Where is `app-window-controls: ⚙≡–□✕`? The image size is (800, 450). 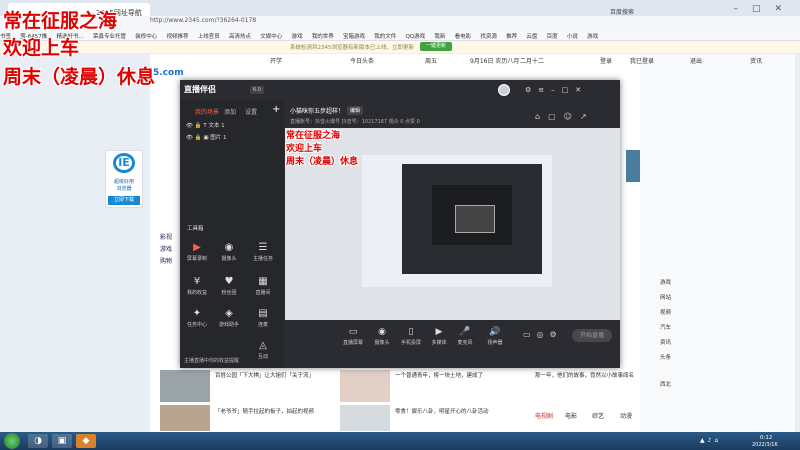 app-window-controls: ⚙≡–□✕ is located at coordinates (556, 90).